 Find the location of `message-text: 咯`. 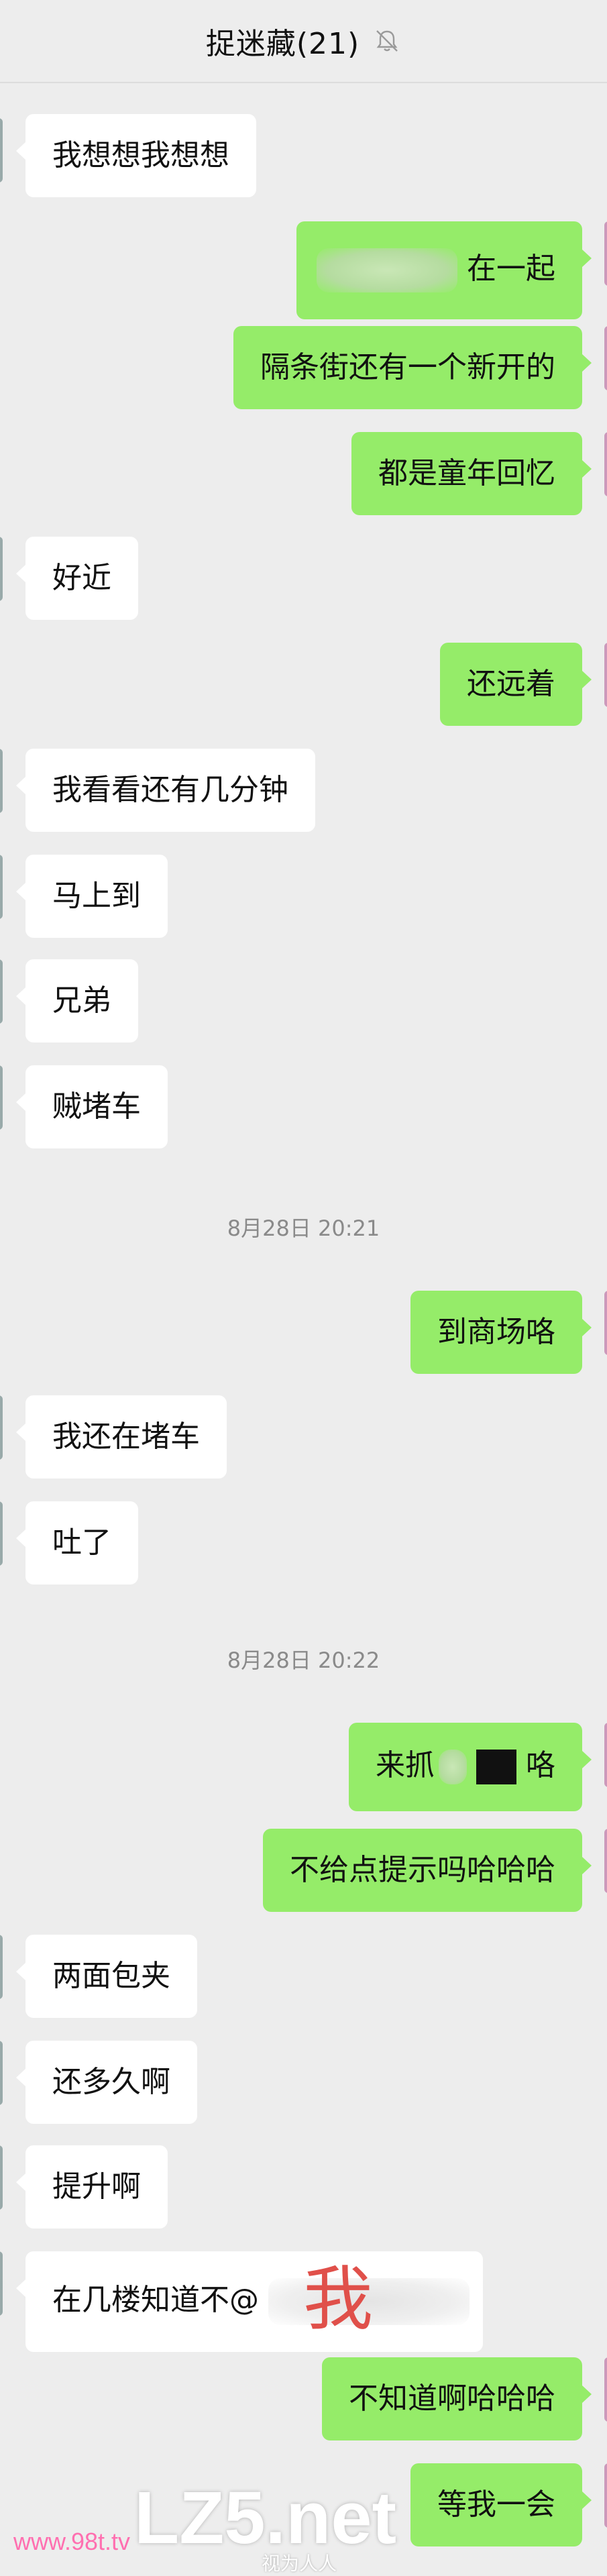

message-text: 咯 is located at coordinates (540, 1765).